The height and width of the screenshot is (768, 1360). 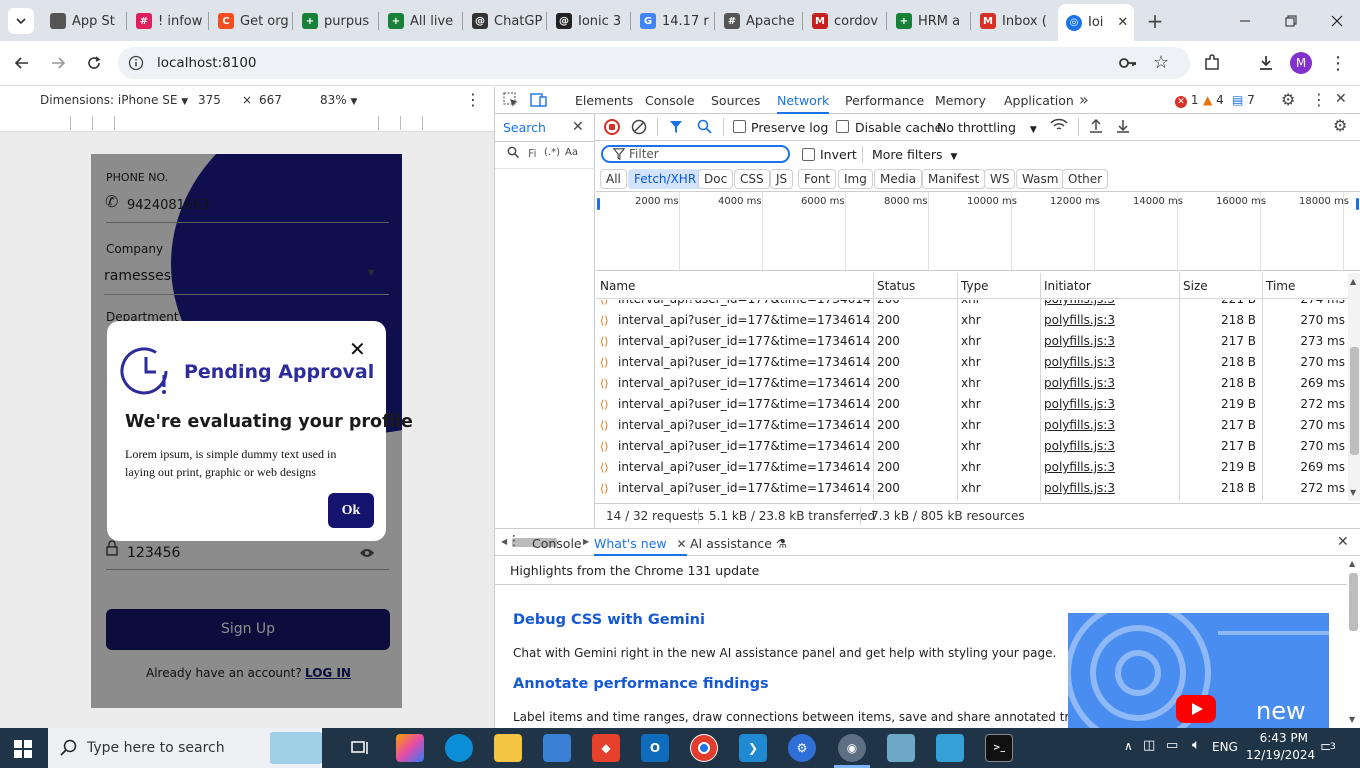 I want to click on close-tab-icon: ✕, so click(x=681, y=544).